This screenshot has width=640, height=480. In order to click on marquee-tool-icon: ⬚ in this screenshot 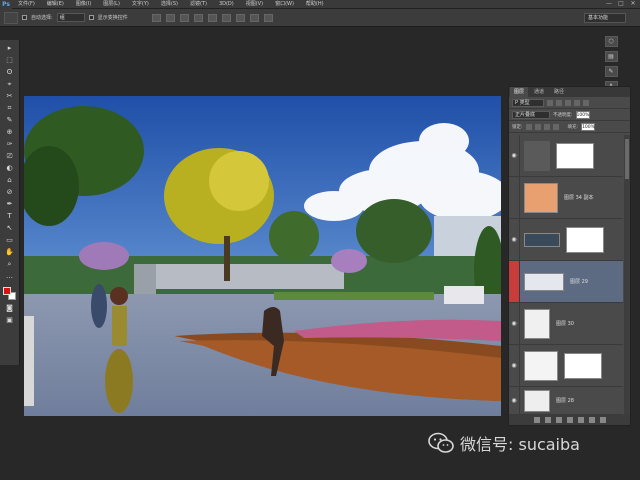, I will do `click(10, 60)`.